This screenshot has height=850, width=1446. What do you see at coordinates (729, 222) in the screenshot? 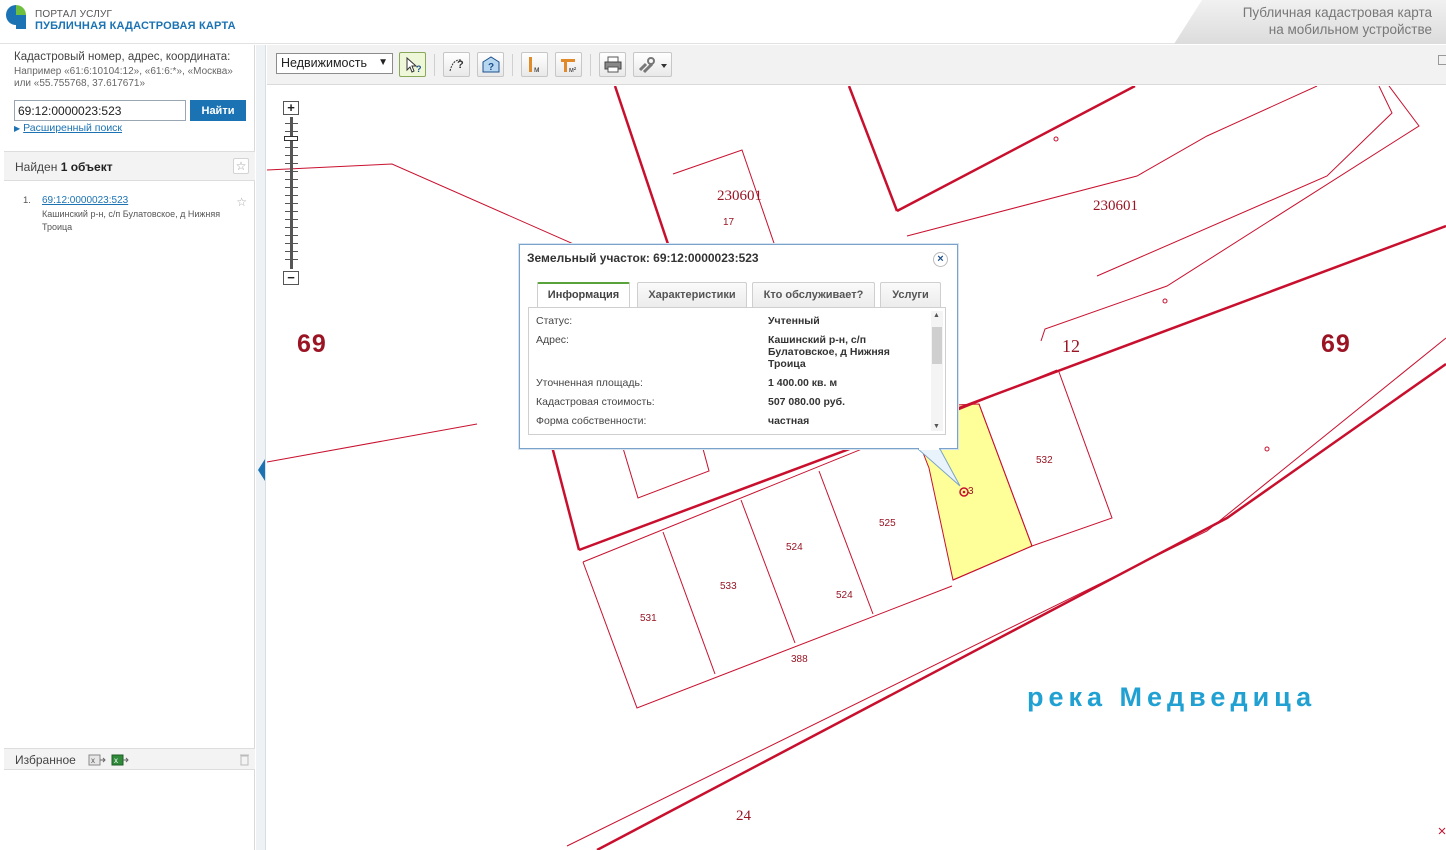
I see `parcel-label: 17` at bounding box center [729, 222].